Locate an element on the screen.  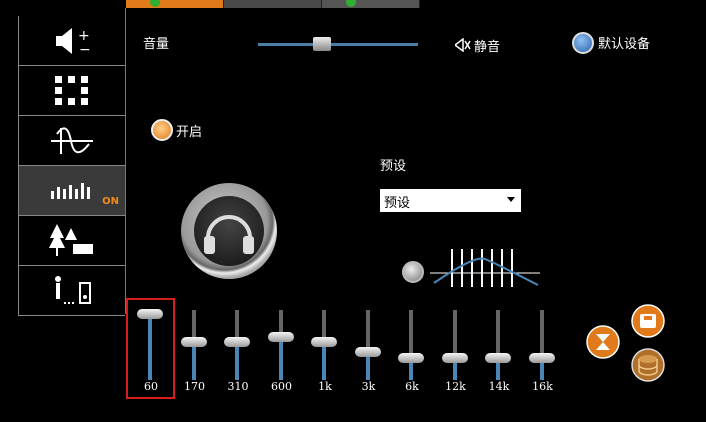
equalizer-status: ON is located at coordinates (110, 201).